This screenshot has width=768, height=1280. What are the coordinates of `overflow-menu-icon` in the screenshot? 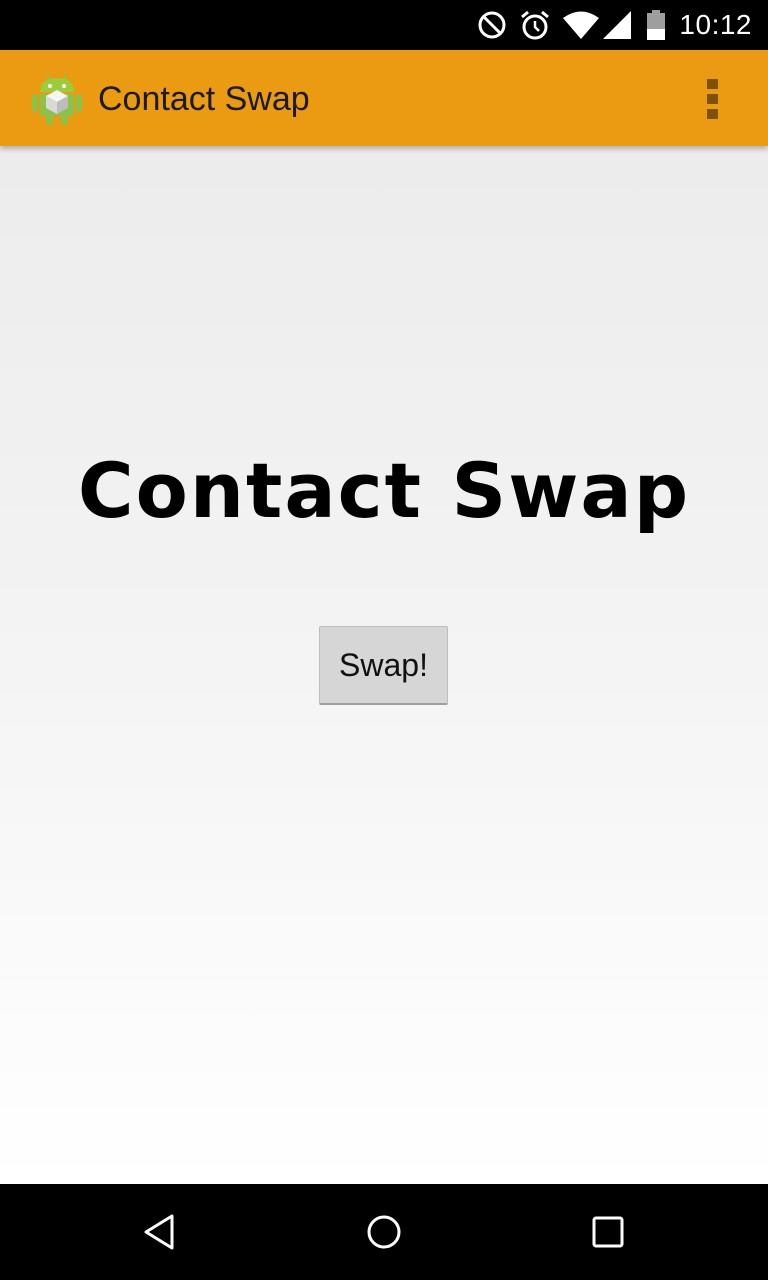 It's located at (712, 84).